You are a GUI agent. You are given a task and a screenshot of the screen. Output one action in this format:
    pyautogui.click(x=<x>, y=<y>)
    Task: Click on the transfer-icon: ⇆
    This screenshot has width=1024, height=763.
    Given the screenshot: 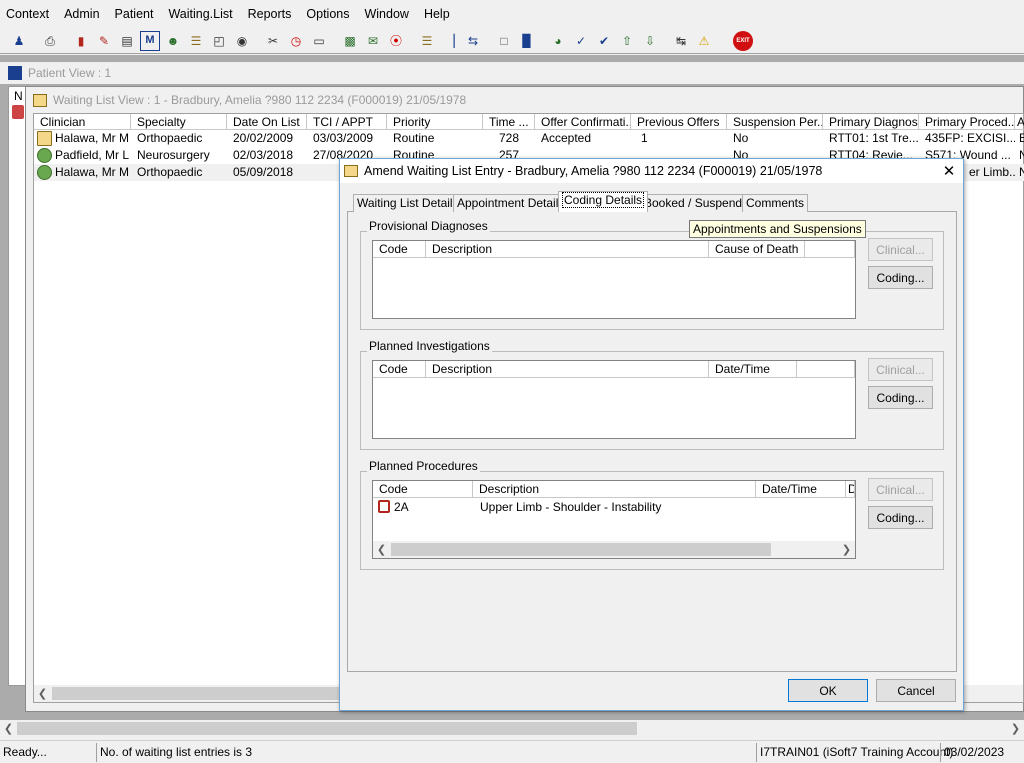 What is the action you would take?
    pyautogui.click(x=473, y=41)
    